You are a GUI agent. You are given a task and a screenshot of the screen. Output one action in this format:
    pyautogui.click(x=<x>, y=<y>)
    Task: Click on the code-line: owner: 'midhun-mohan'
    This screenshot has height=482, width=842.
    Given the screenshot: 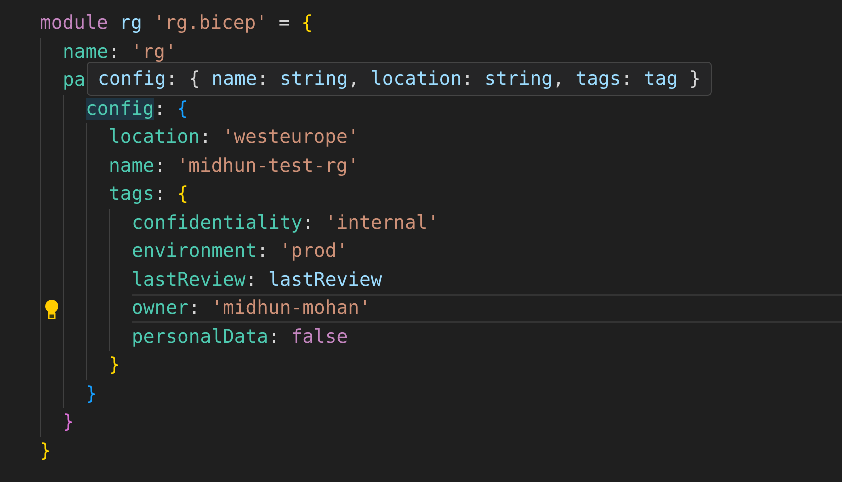 What is the action you would take?
    pyautogui.click(x=251, y=308)
    